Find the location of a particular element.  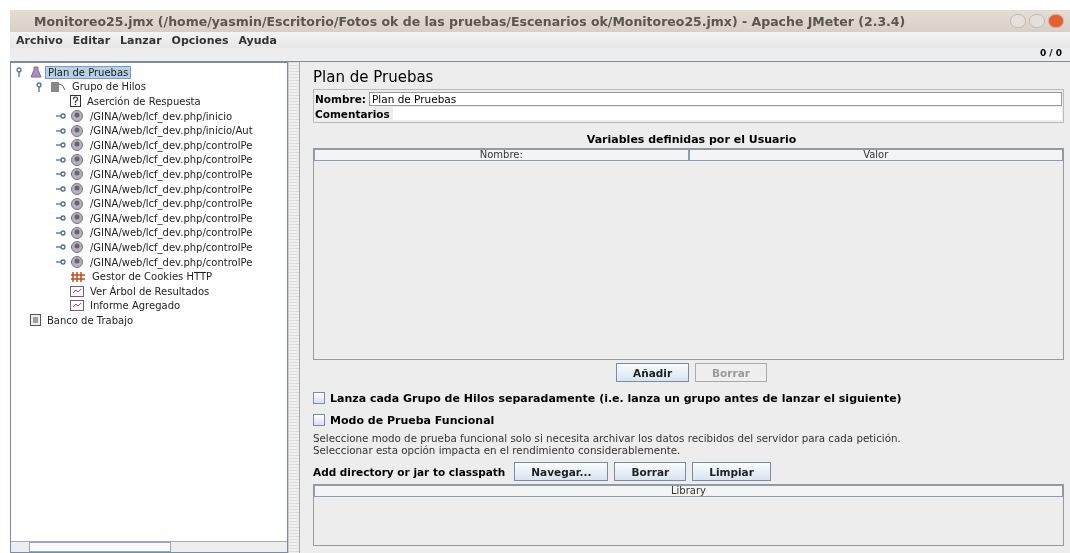

tree-item: Banco de Trabajo is located at coordinates (90, 320).